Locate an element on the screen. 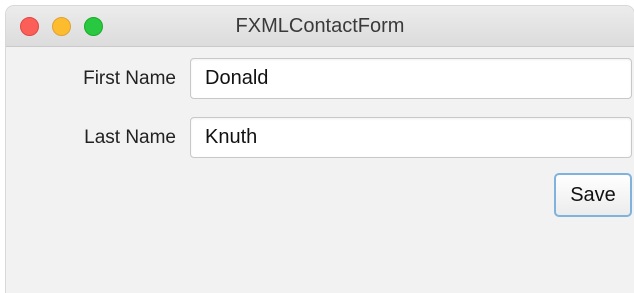  window-title: FXMLContactForm is located at coordinates (320, 26).